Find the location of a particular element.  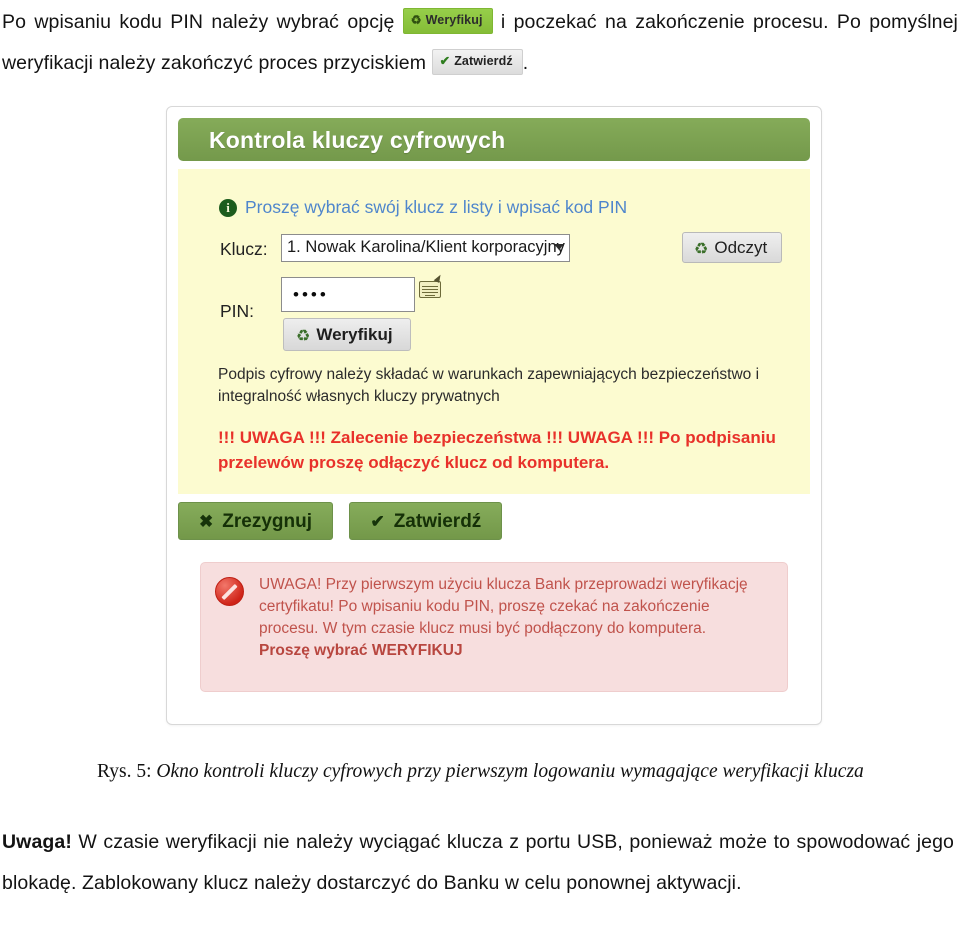

cross-icon: ✖ is located at coordinates (206, 521).